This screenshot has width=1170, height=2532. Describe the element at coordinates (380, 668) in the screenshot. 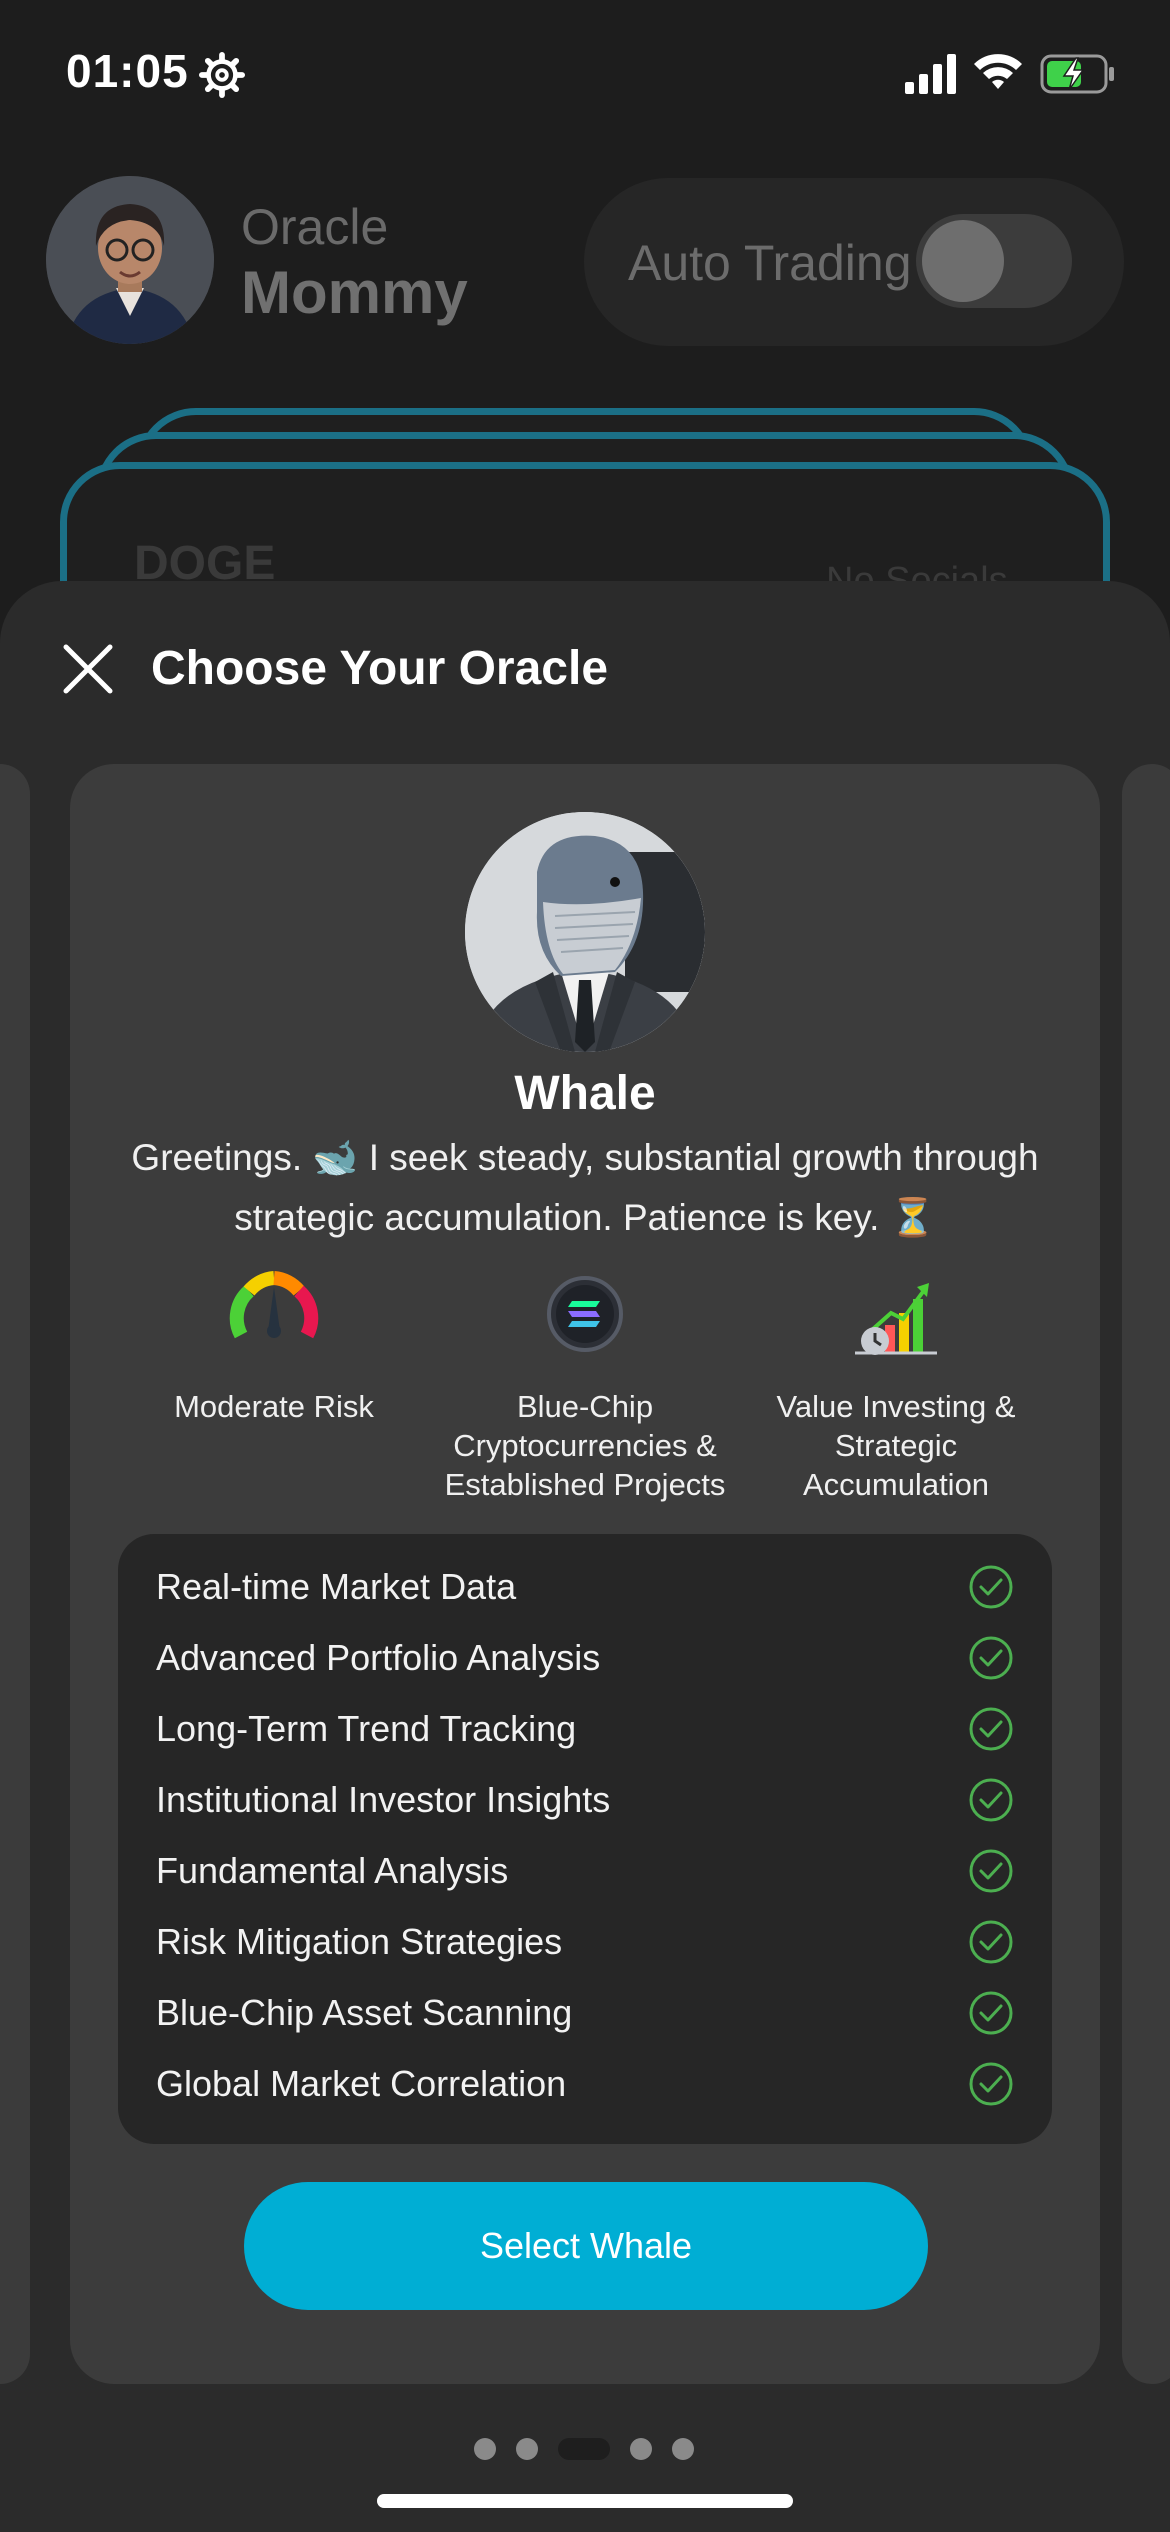

I see `sheet-title: Choose Your Oracle` at that location.